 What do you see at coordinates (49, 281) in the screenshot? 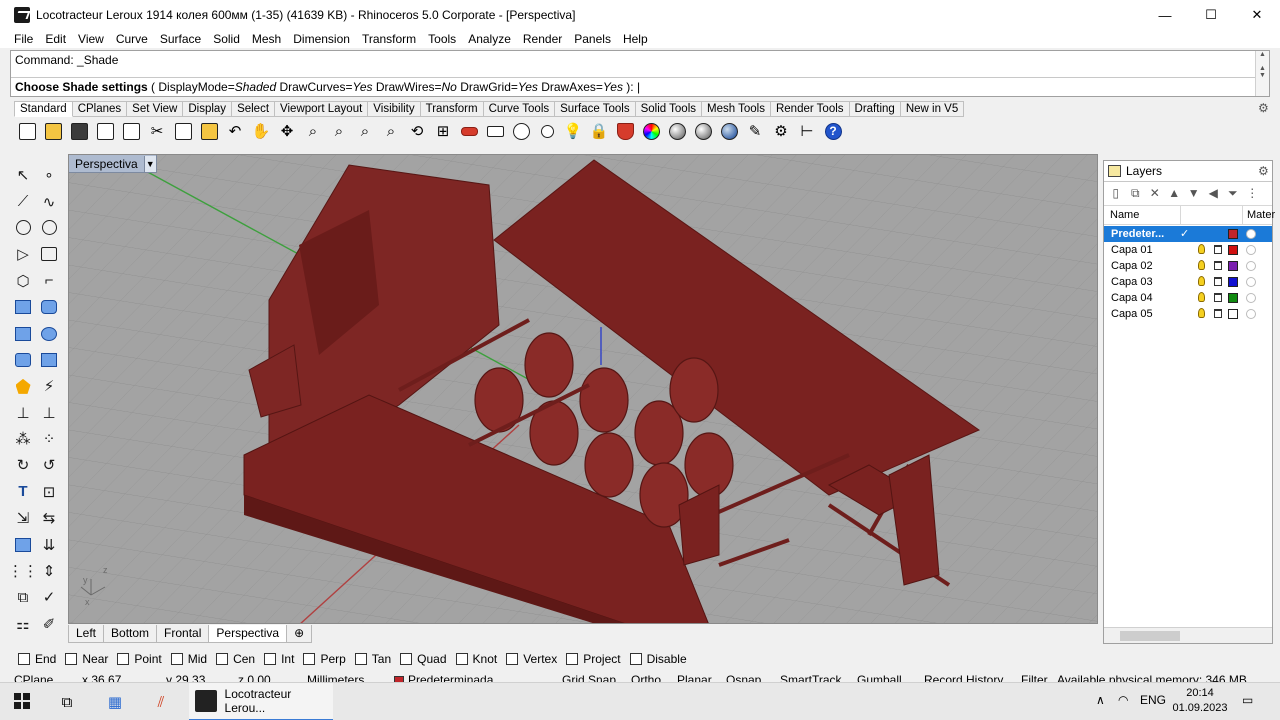
I see `fillet-curve-icon: ⌐` at bounding box center [49, 281].